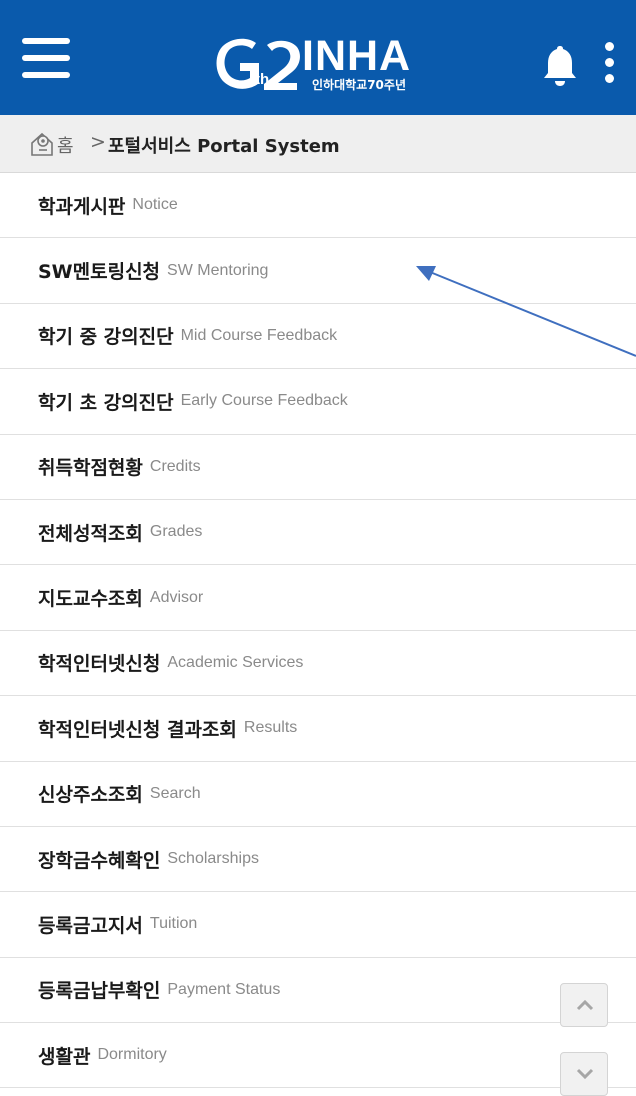 Image resolution: width=636 pixels, height=1096 pixels. What do you see at coordinates (106, 402) in the screenshot?
I see `menu-item-label-ko: 학기 초 강의진단` at bounding box center [106, 402].